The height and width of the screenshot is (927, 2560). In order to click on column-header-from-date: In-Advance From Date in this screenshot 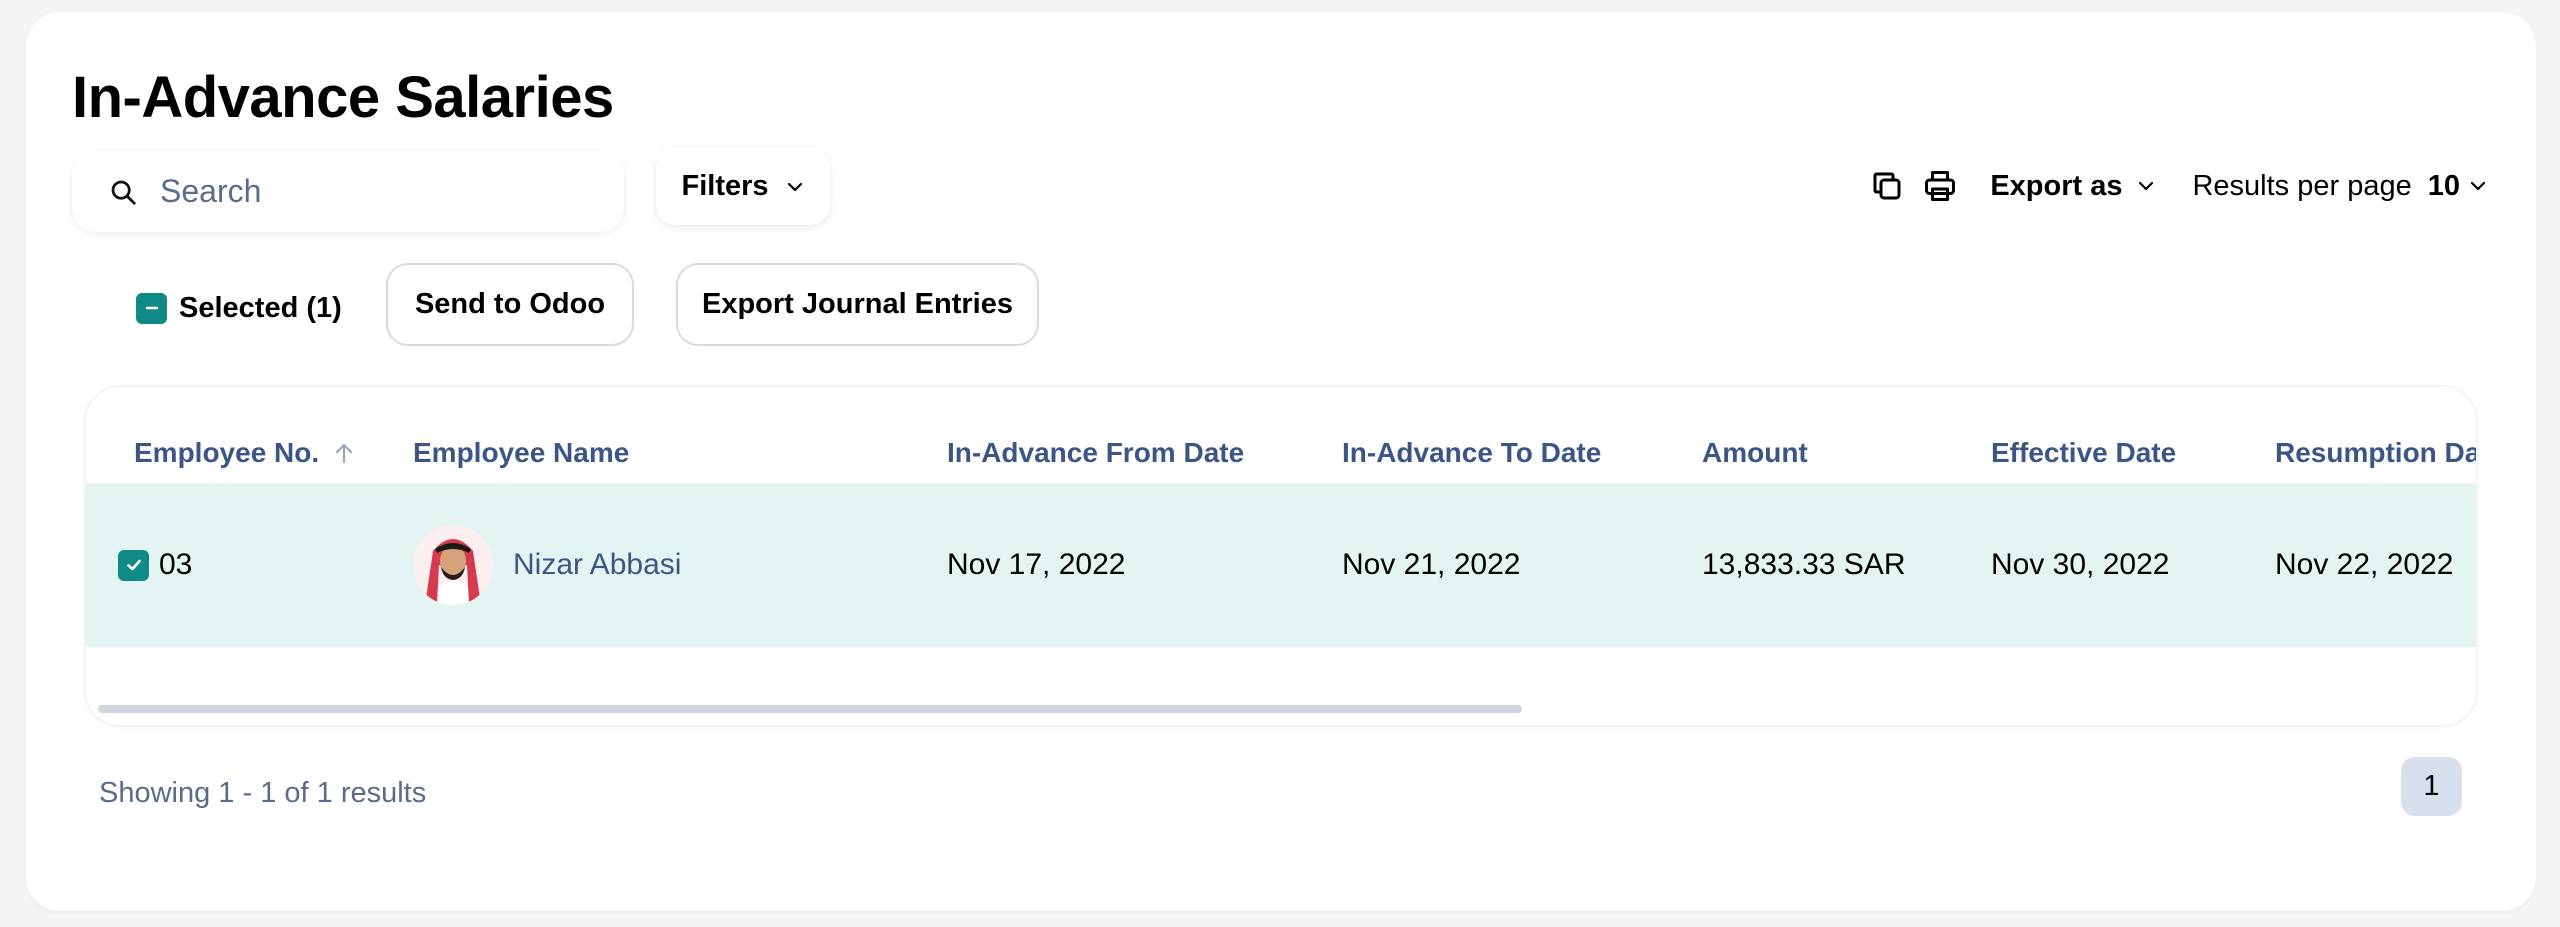, I will do `click(1095, 453)`.